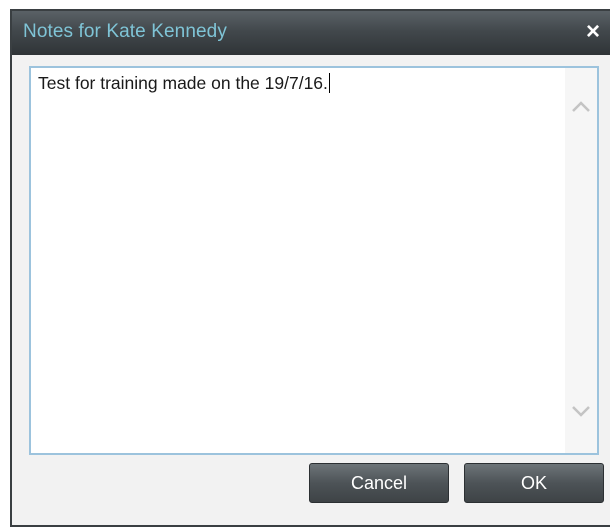 Image resolution: width=610 pixels, height=527 pixels. Describe the element at coordinates (581, 260) in the screenshot. I see `scrollbar` at that location.